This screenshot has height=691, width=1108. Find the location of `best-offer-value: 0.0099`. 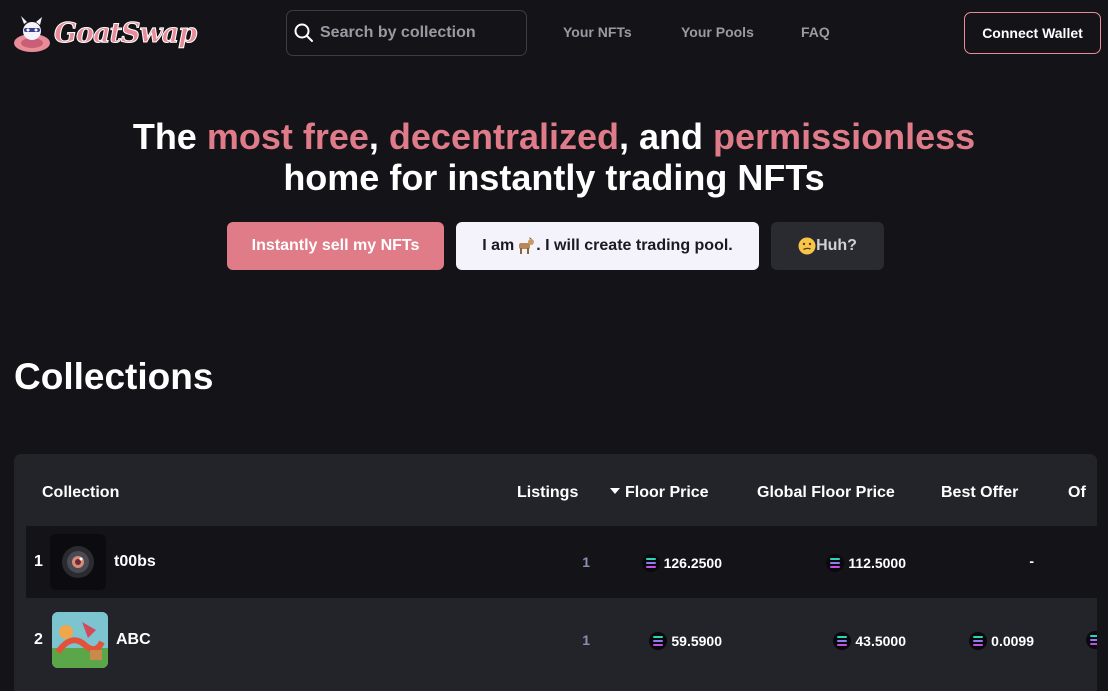

best-offer-value: 0.0099 is located at coordinates (1012, 641).